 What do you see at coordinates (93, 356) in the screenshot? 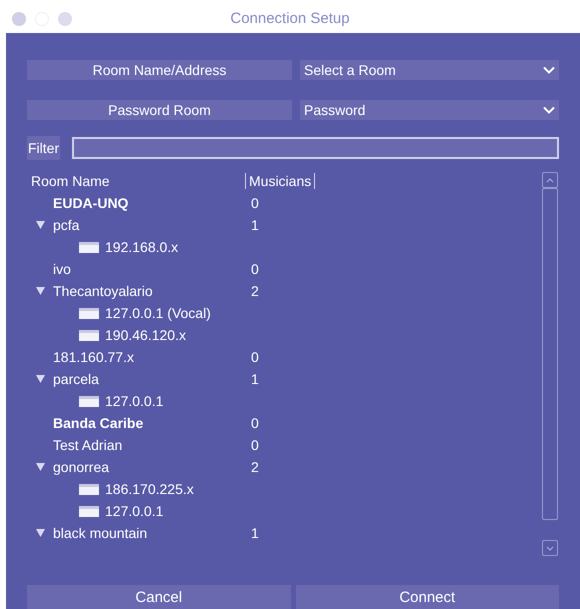
I see `room-name: 181.160.77.x` at bounding box center [93, 356].